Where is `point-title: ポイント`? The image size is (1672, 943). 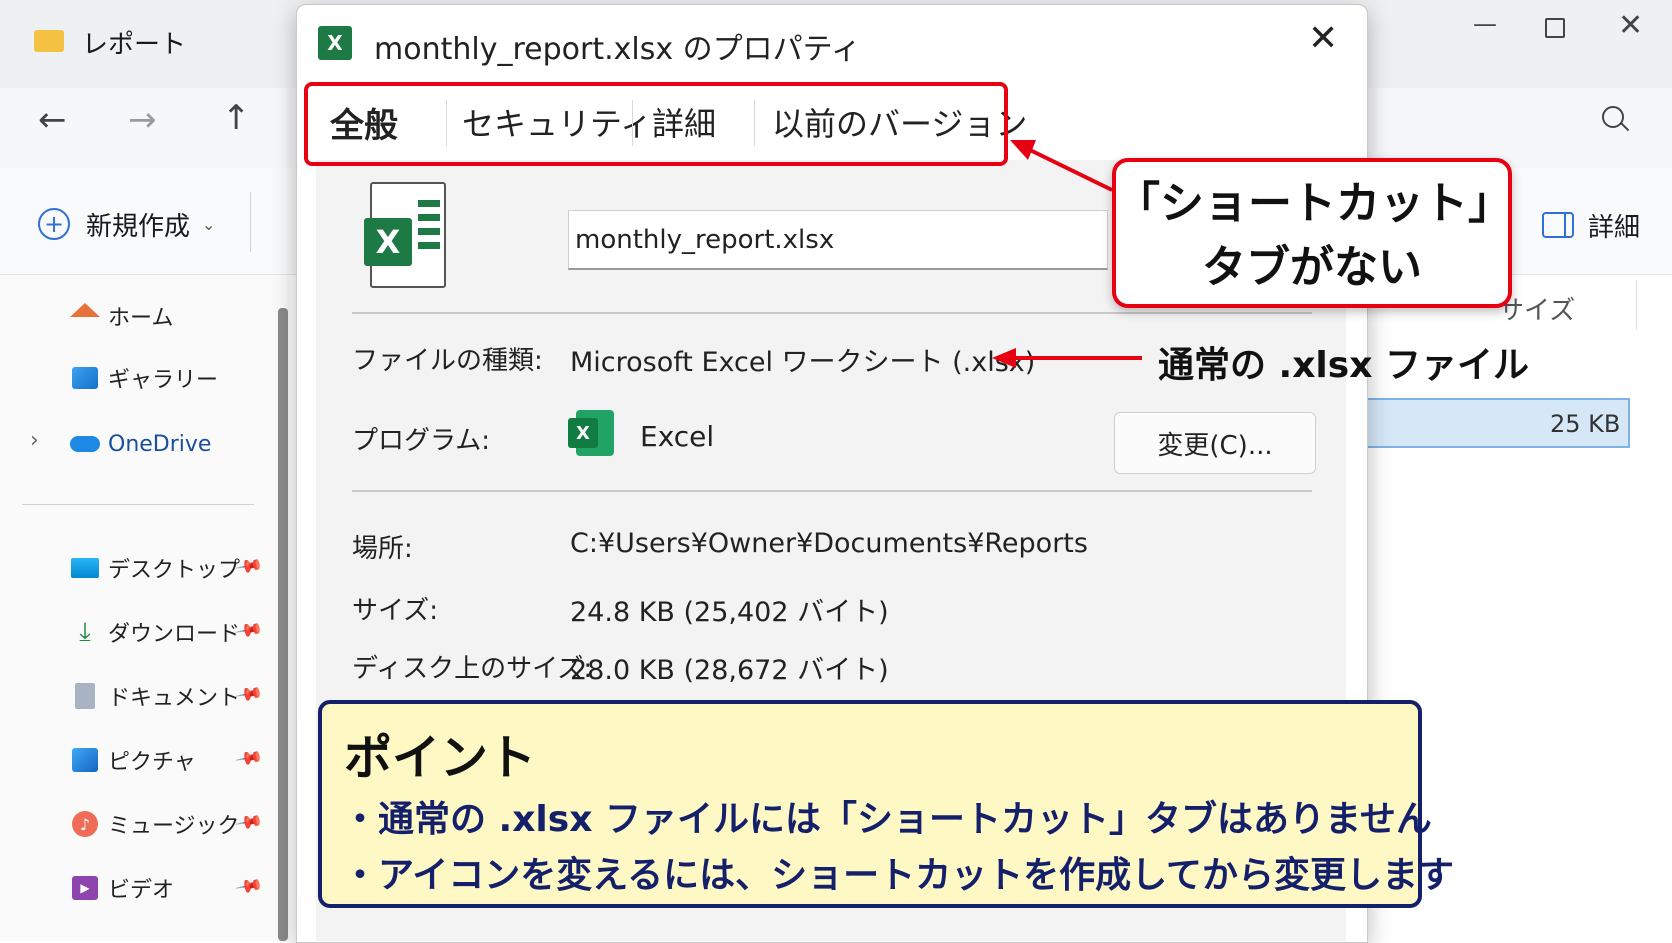
point-title: ポイント is located at coordinates (440, 758).